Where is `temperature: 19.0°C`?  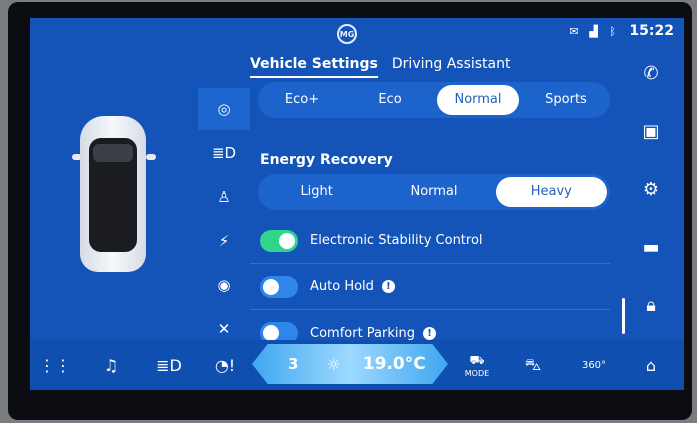 temperature: 19.0°C is located at coordinates (394, 364).